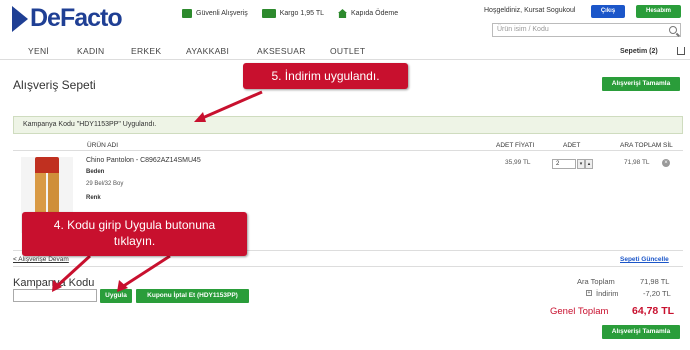  I want to click on arrow-step5-head, so click(200, 117).